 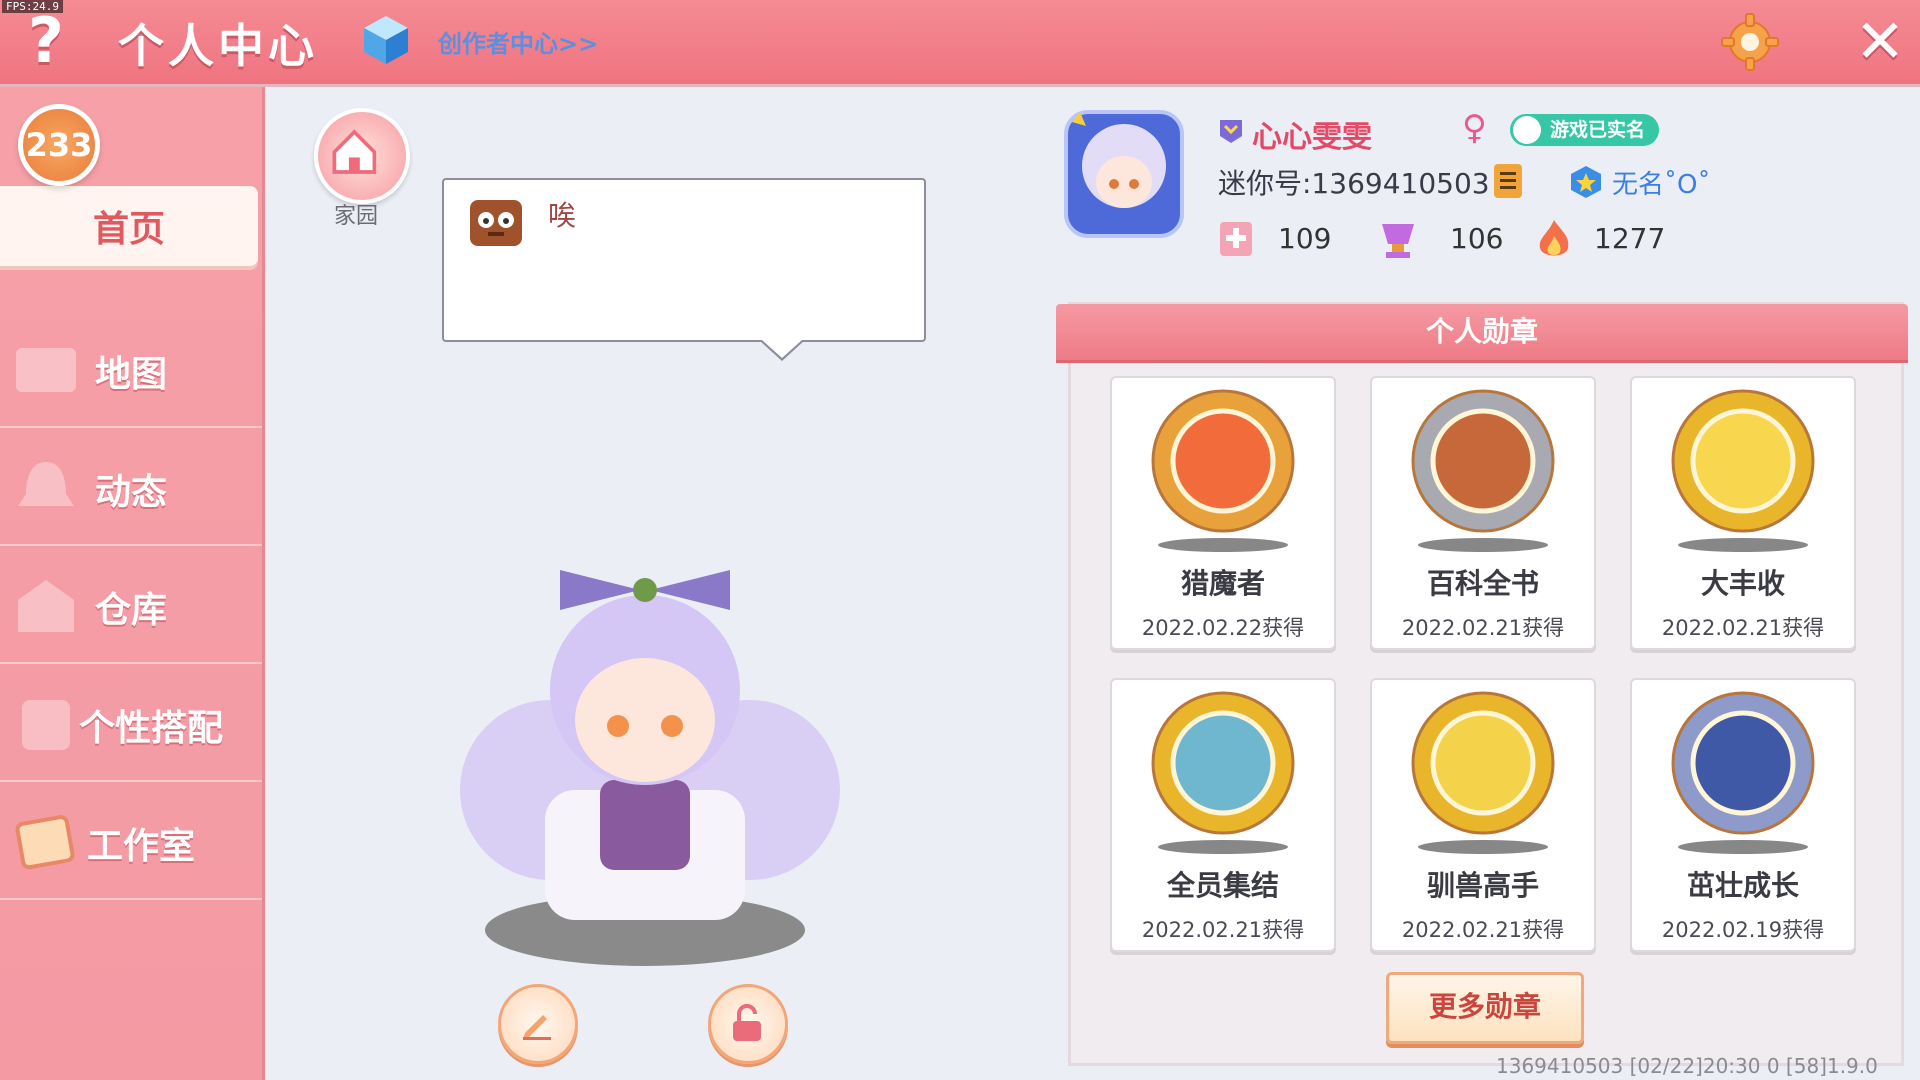 I want to click on vip-badge-icon, so click(x=1231, y=131).